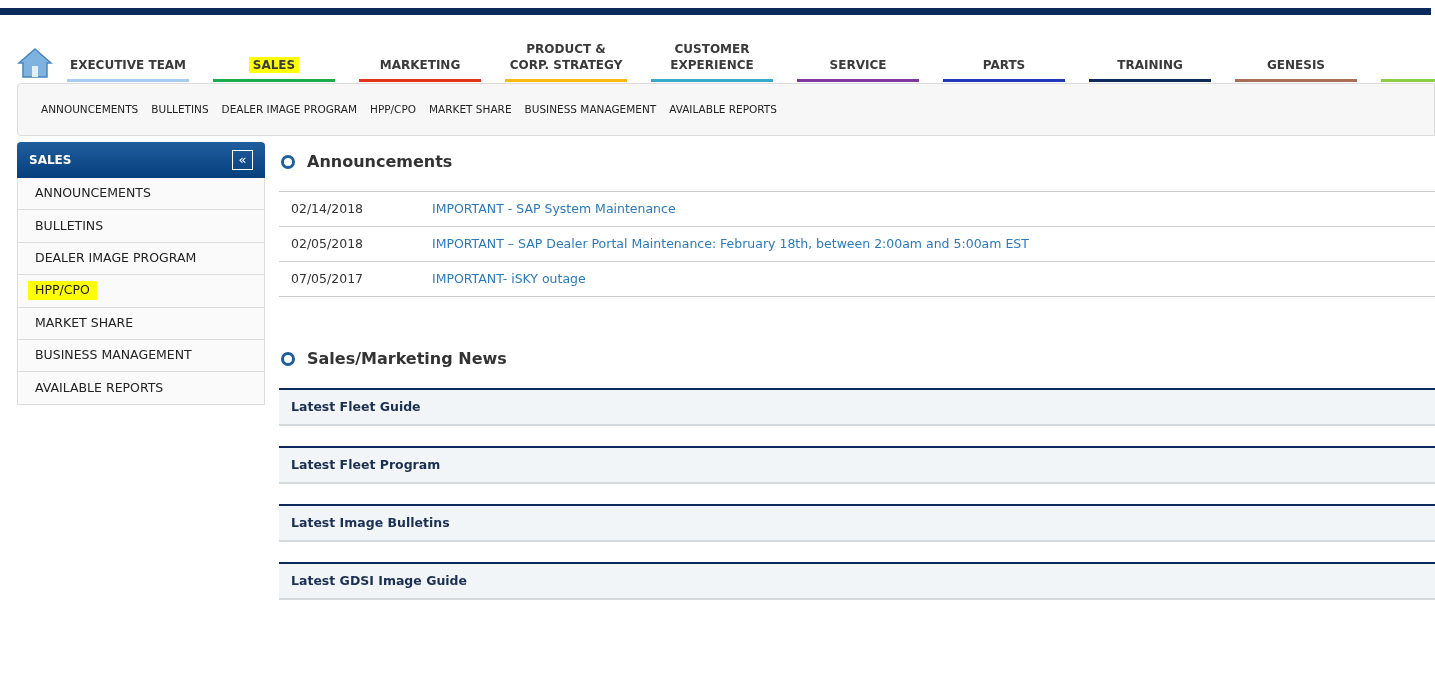 The width and height of the screenshot is (1435, 673). Describe the element at coordinates (509, 279) in the screenshot. I see `announcement-link: IMPORTANT- iSKY outage` at that location.